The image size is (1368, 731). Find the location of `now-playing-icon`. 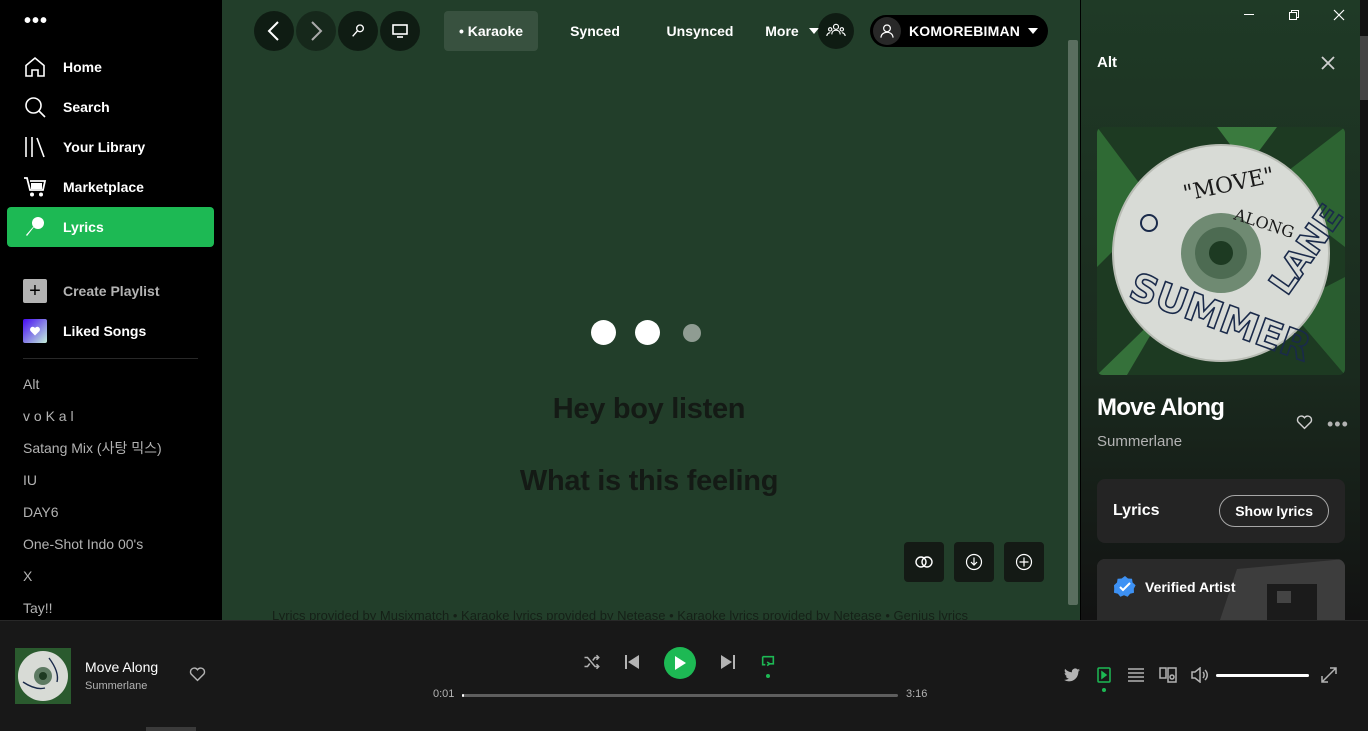

now-playing-icon is located at coordinates (1104, 675).